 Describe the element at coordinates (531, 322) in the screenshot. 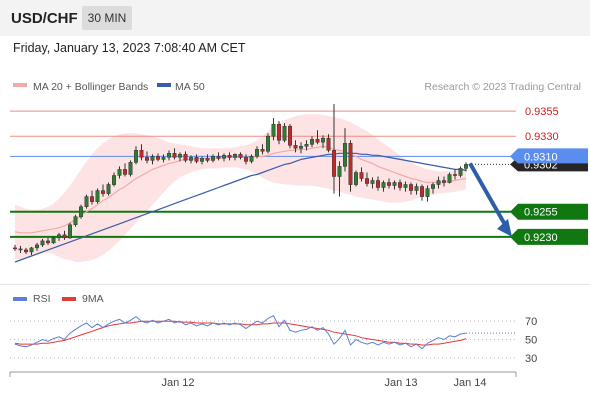

I see `rsi-tick-label: 70` at that location.